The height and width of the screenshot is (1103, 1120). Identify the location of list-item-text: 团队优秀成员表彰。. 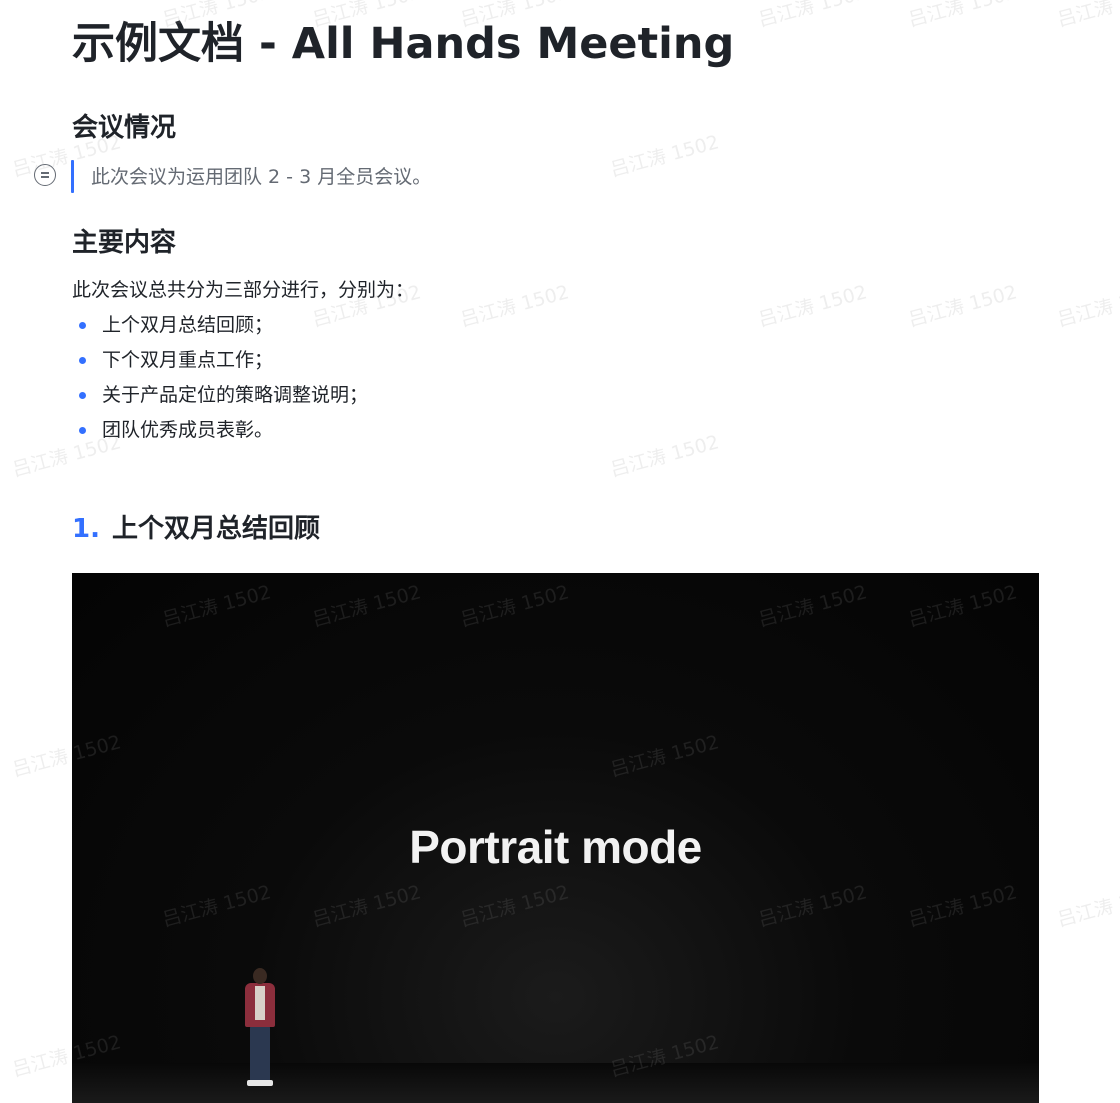
(188, 430).